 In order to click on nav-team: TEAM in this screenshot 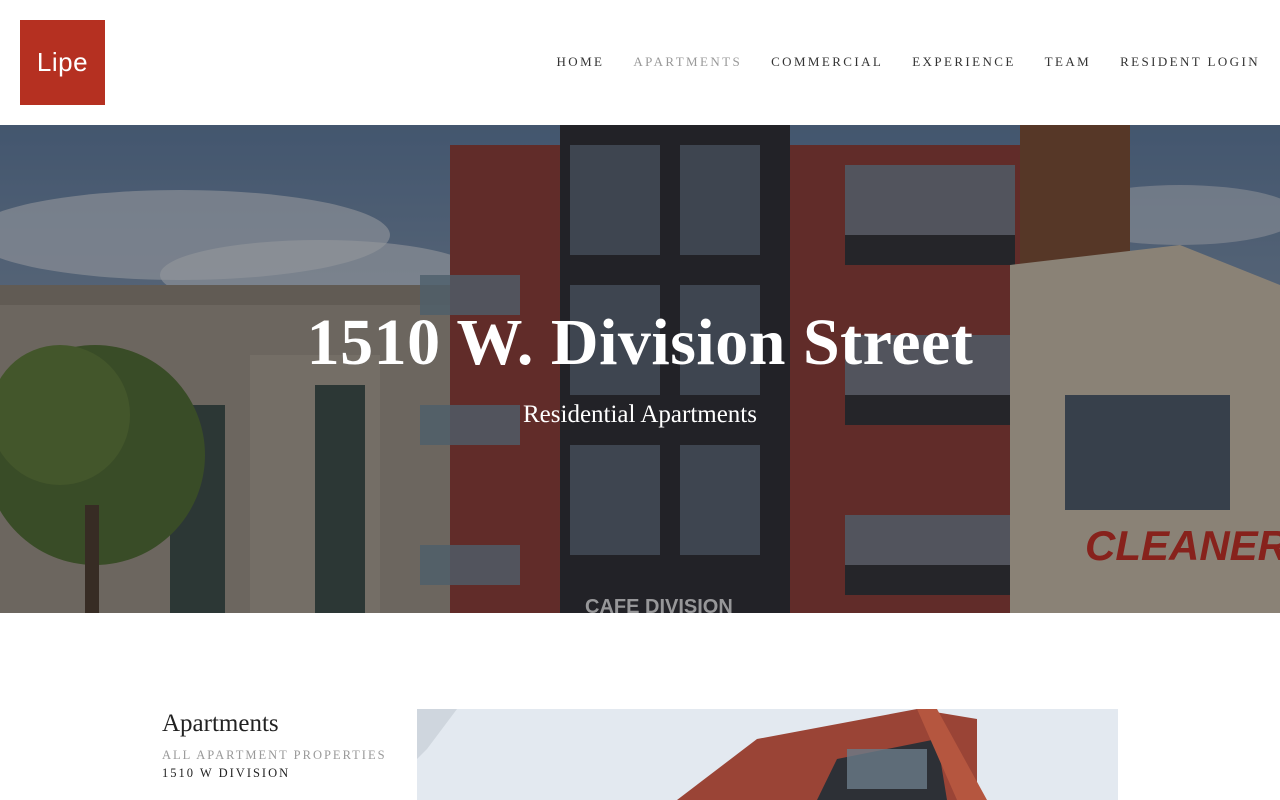, I will do `click(1068, 62)`.